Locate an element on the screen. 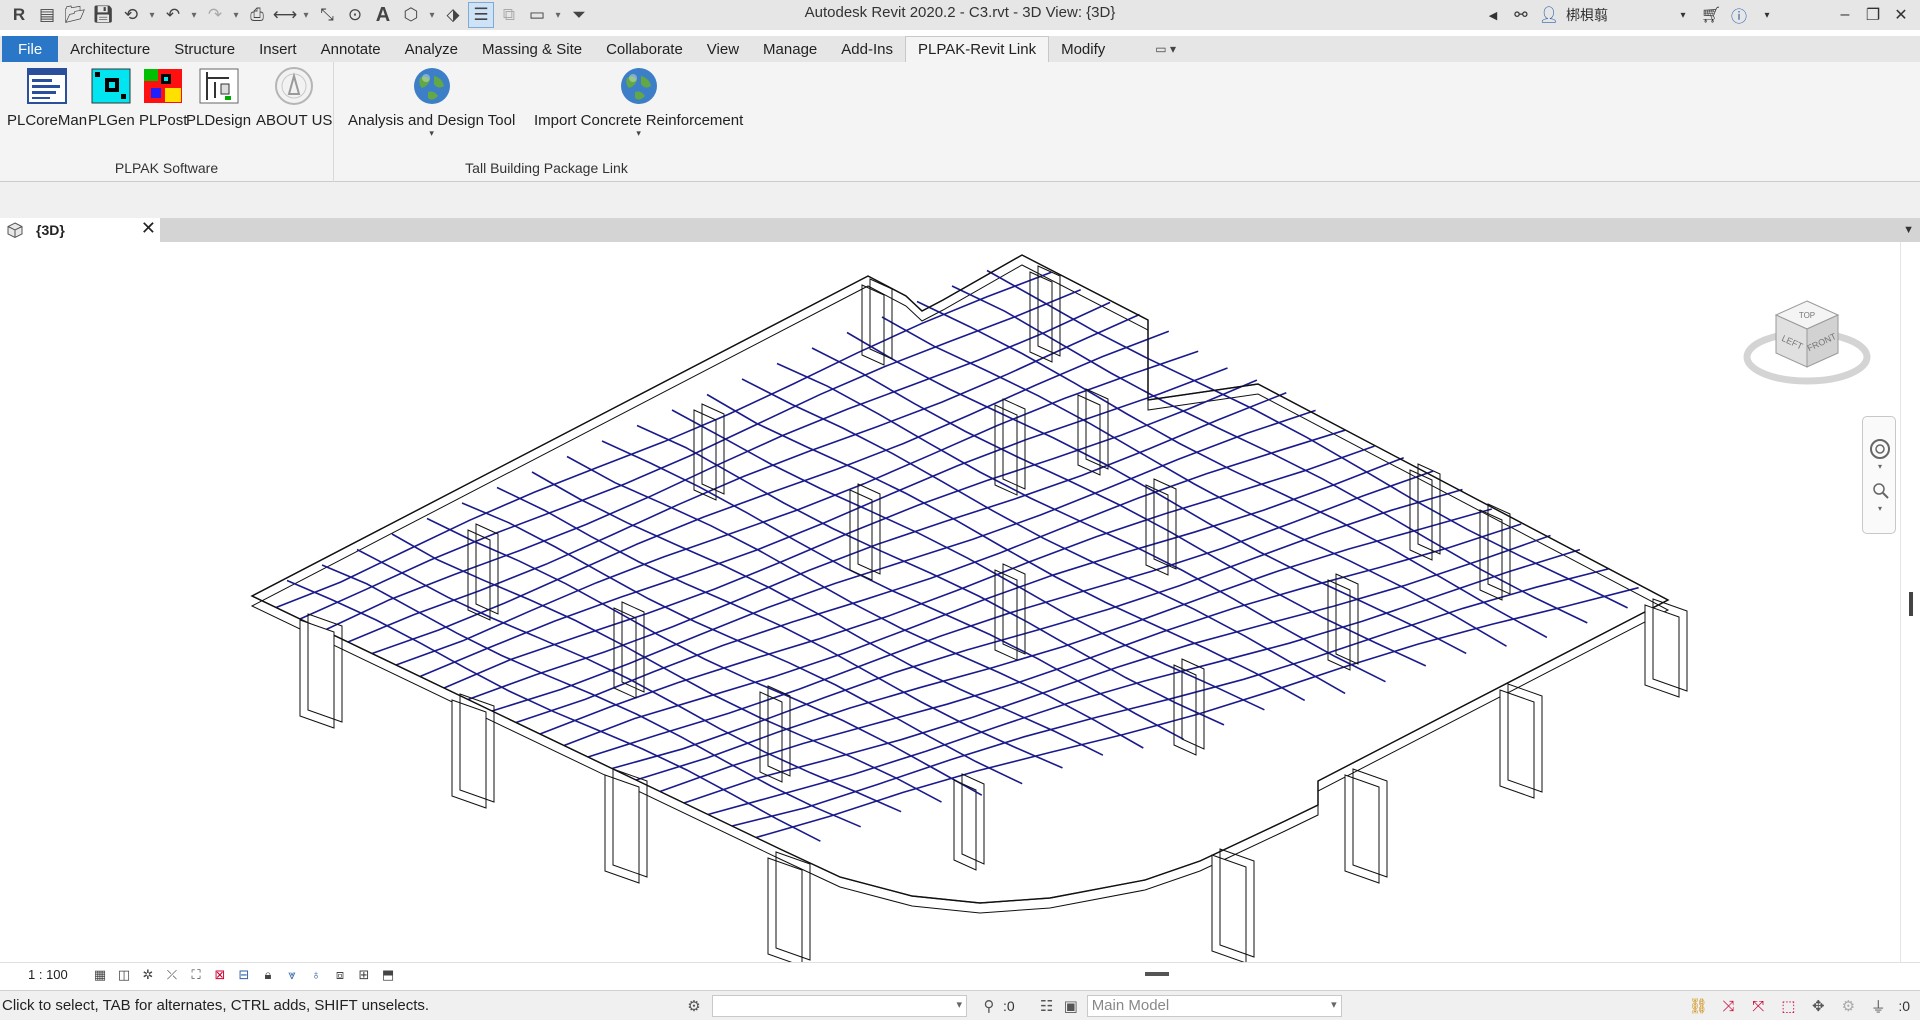 The image size is (1920, 1021). vertical-scrollbar is located at coordinates (1910, 602).